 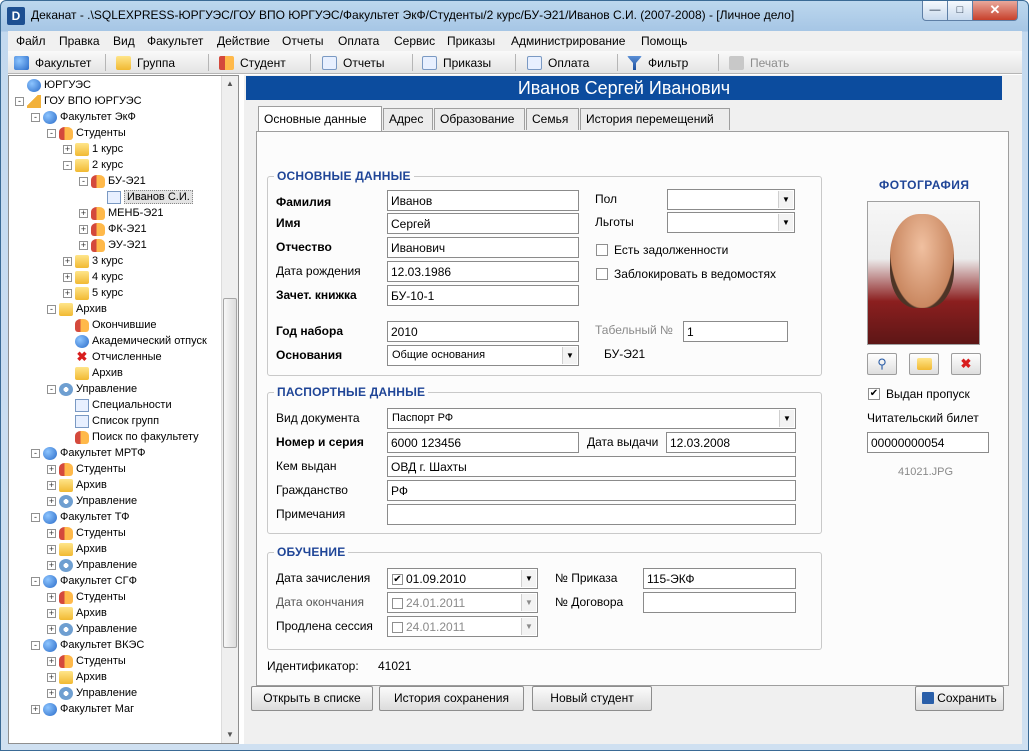 I want to click on toolbar-reports-button: Отчеты, so click(x=353, y=63).